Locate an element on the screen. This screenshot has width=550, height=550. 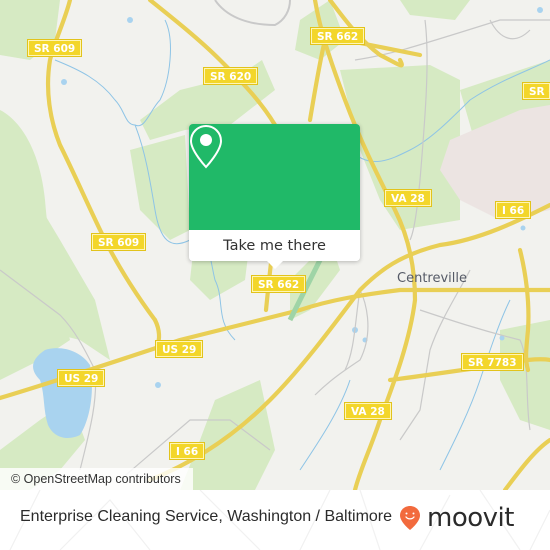
road-shield-sr662-south: SR 662 is located at coordinates (278, 284).